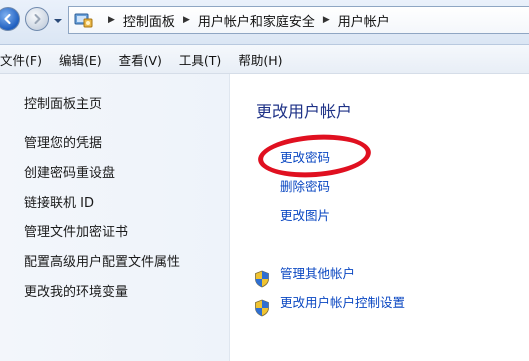 The height and width of the screenshot is (361, 529). I want to click on control-panel-icon, so click(83, 20).